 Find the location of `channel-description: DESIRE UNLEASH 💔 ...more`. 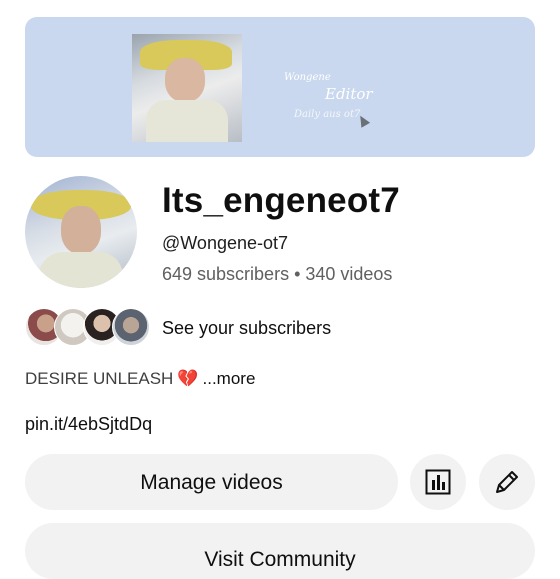

channel-description: DESIRE UNLEASH 💔 ...more is located at coordinates (140, 379).